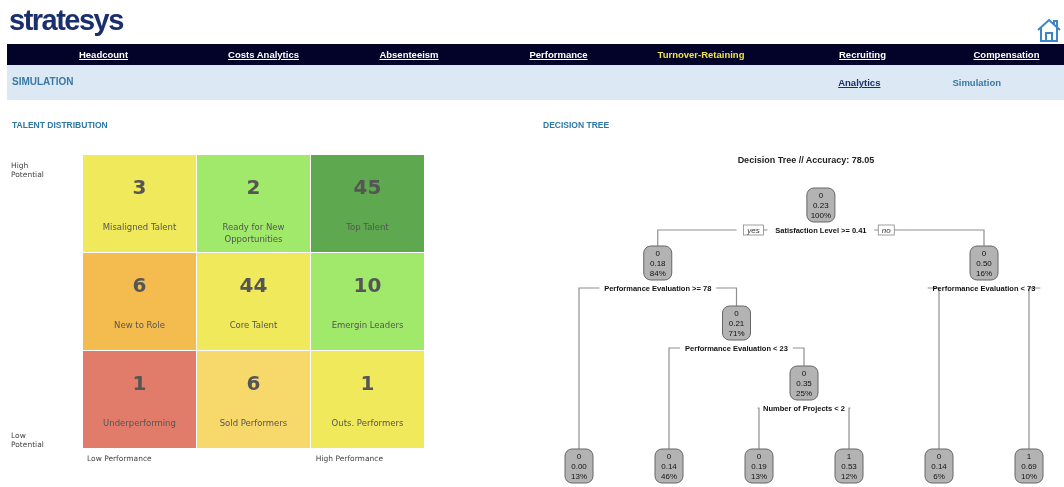 The image size is (1064, 487). I want to click on cell-label: Misaligned Talent, so click(139, 227).